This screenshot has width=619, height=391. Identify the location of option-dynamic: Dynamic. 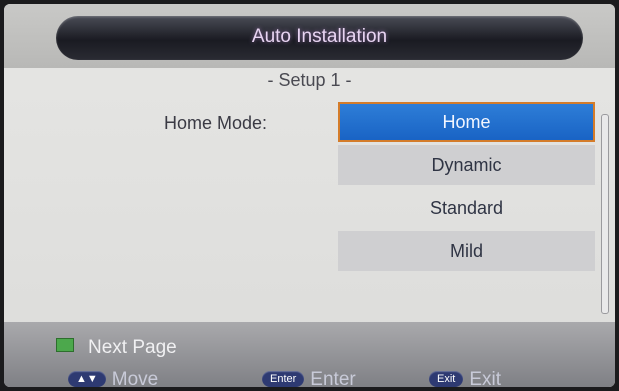
(466, 165).